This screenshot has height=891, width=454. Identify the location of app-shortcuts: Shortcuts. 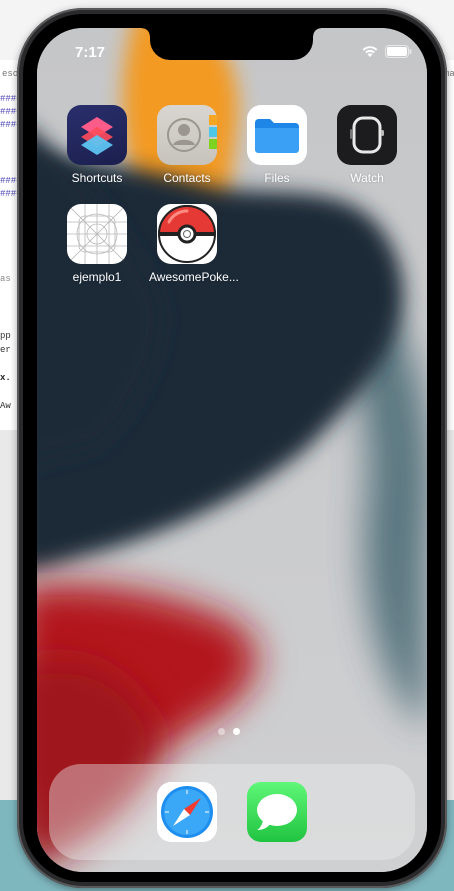
(97, 145).